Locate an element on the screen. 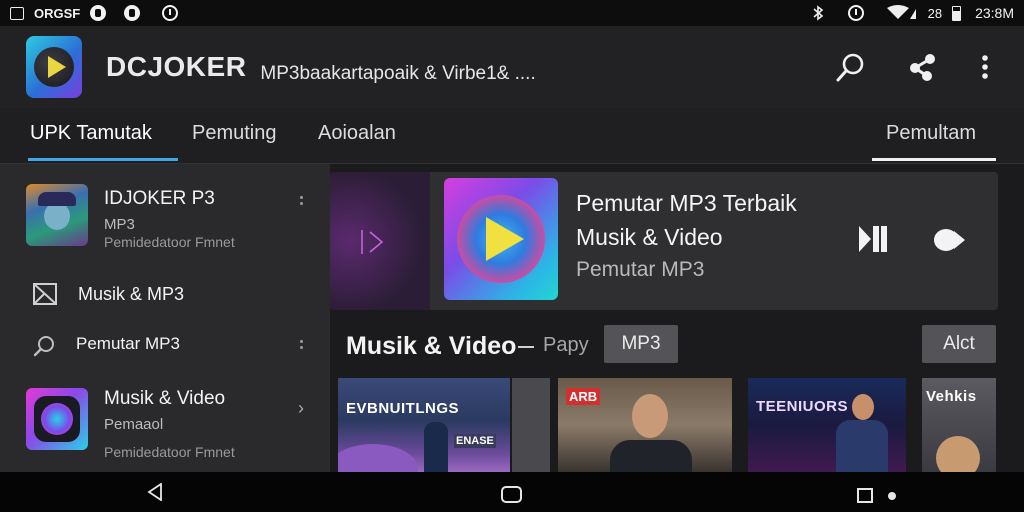 This screenshot has width=1024, height=512. video-caption: EVBNUITLNGS is located at coordinates (403, 408).